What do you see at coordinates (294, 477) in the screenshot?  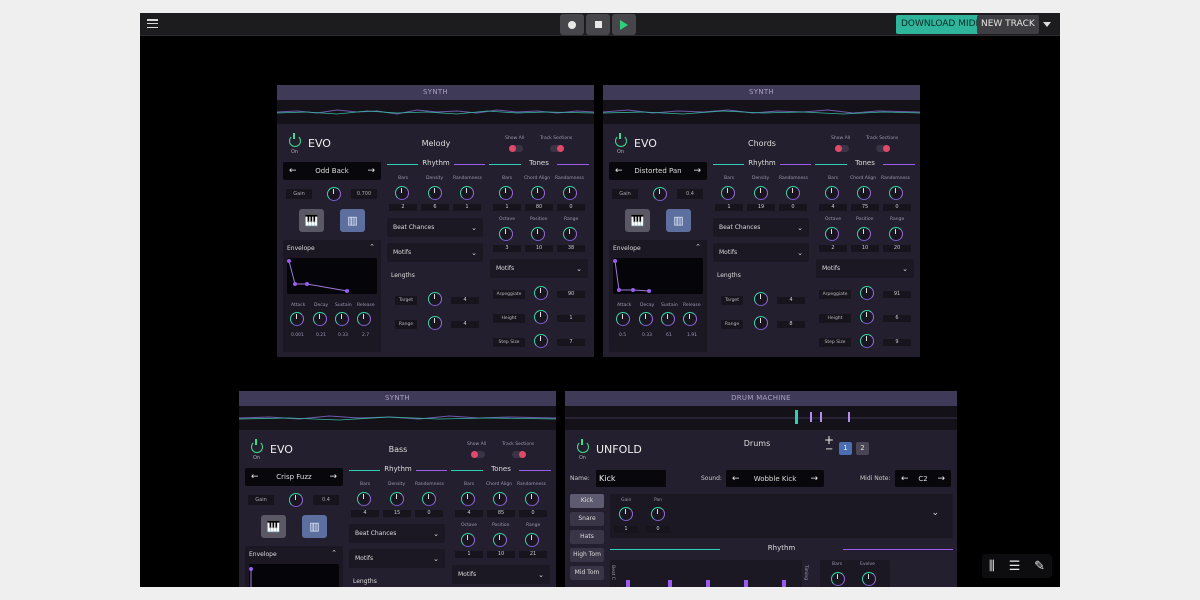 I see `preset-selector: ← Crisp Fuzz →` at bounding box center [294, 477].